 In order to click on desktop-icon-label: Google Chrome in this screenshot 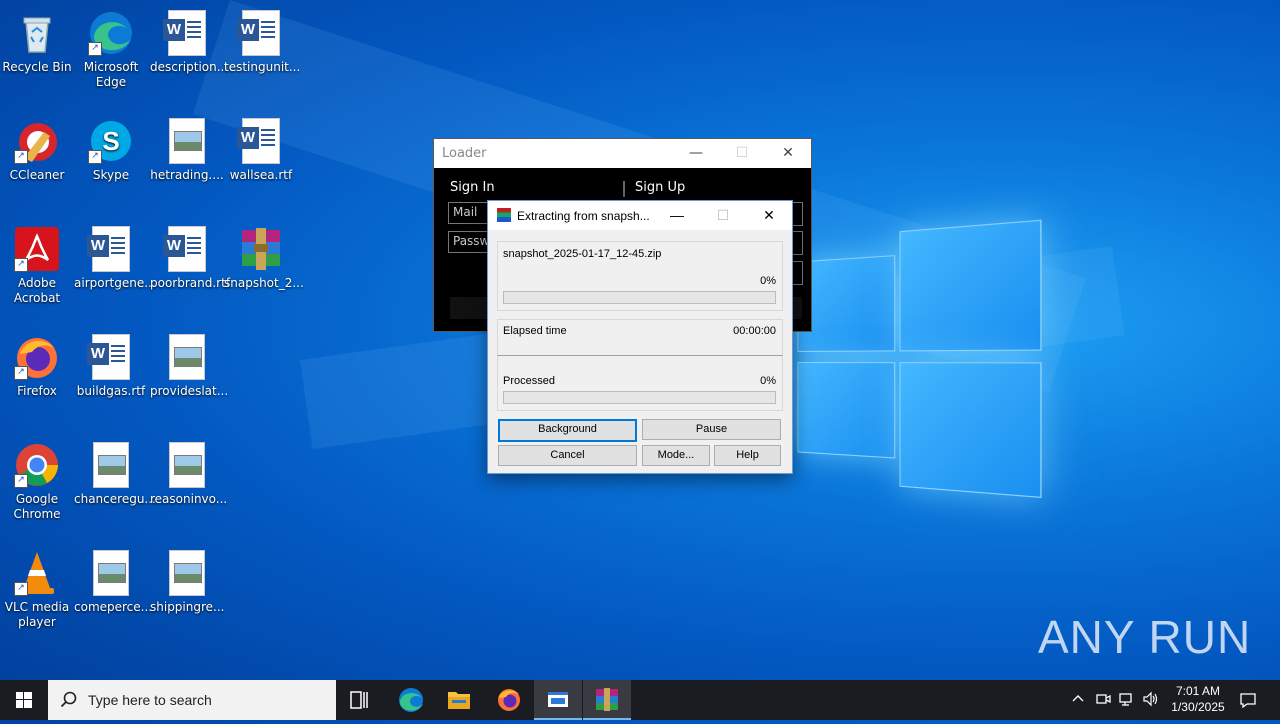, I will do `click(37, 506)`.